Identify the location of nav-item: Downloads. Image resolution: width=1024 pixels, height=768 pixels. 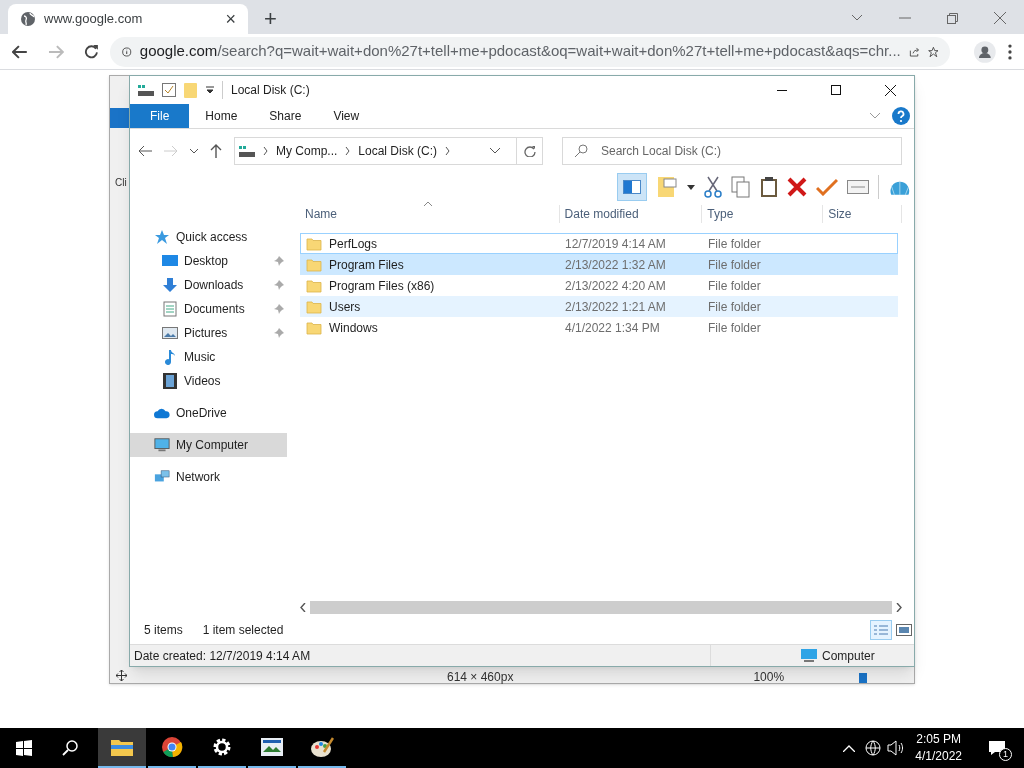
(208, 285).